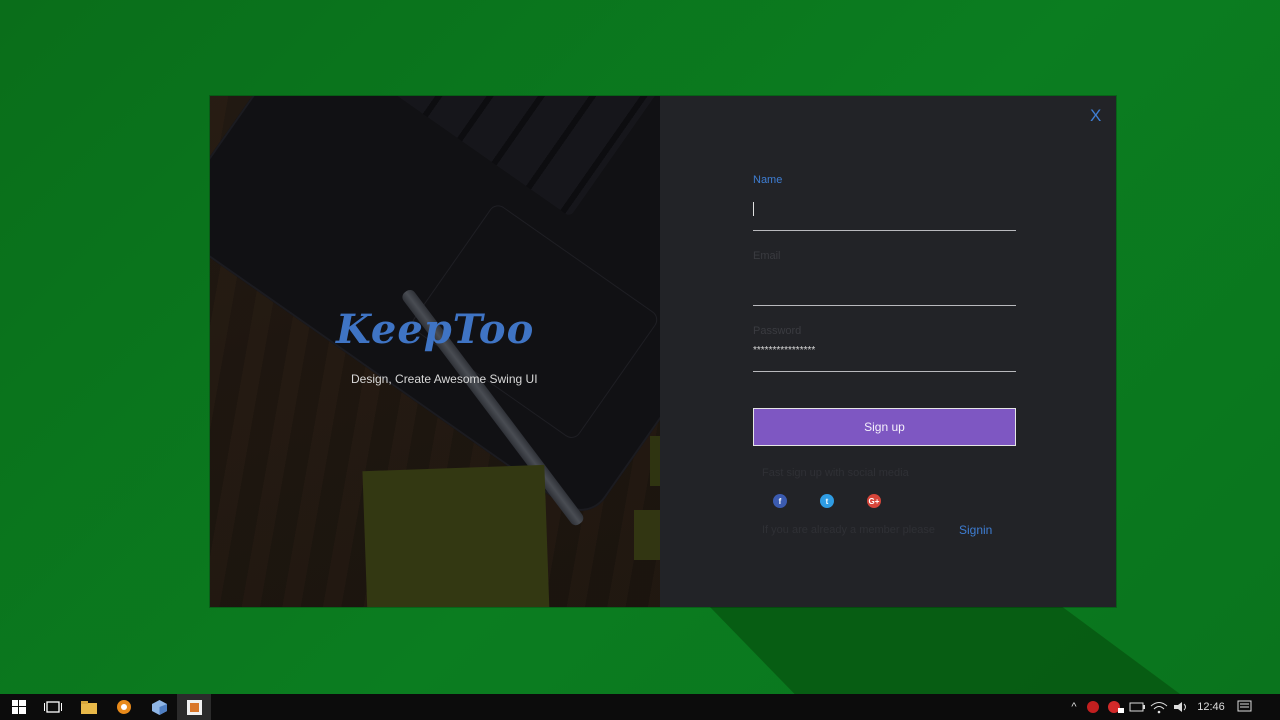 The height and width of the screenshot is (720, 1280). I want to click on text-caret, so click(753, 209).